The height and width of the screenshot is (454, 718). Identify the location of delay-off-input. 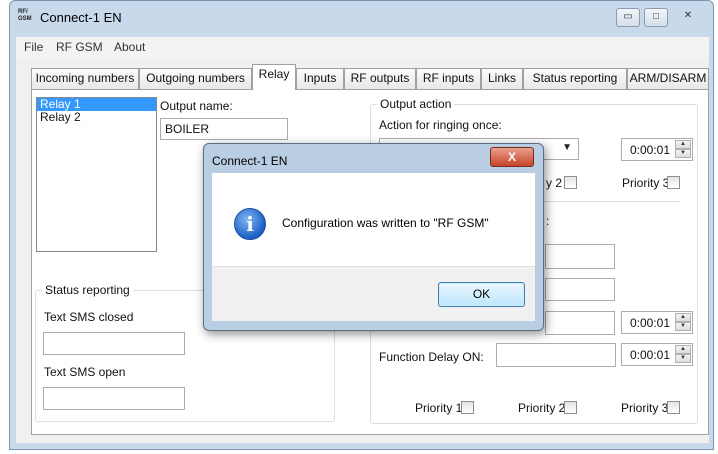
(580, 323).